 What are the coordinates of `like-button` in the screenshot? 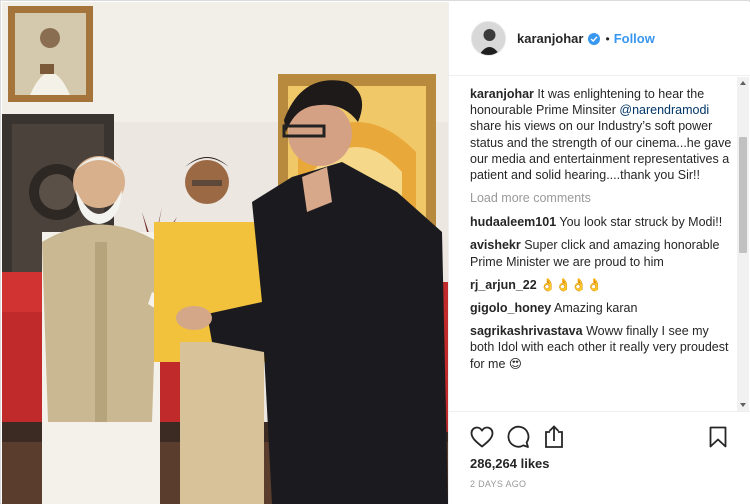 It's located at (482, 437).